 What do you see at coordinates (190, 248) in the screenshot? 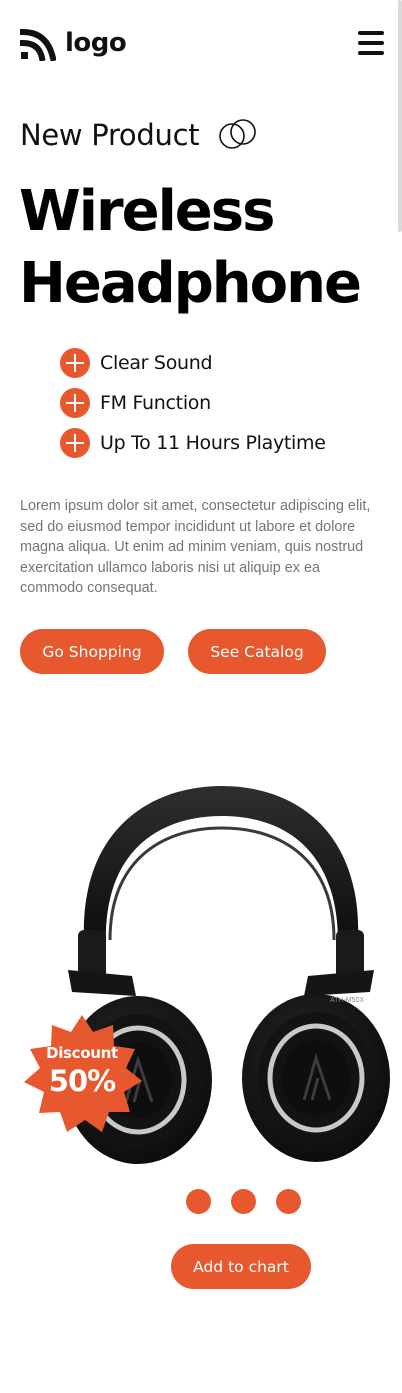
I see `product-title: Wireless Headphone` at bounding box center [190, 248].